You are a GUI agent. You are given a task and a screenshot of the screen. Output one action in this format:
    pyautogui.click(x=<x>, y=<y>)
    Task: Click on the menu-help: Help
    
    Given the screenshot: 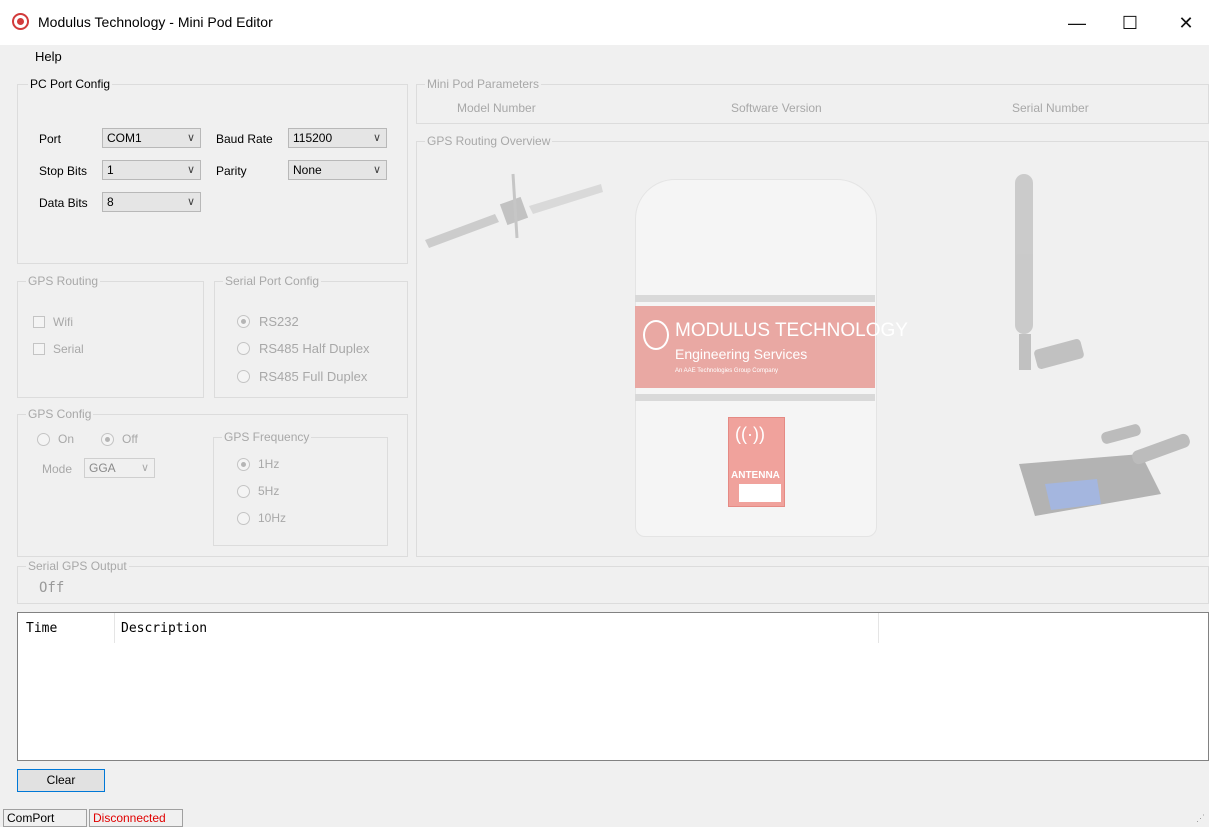 What is the action you would take?
    pyautogui.click(x=48, y=56)
    